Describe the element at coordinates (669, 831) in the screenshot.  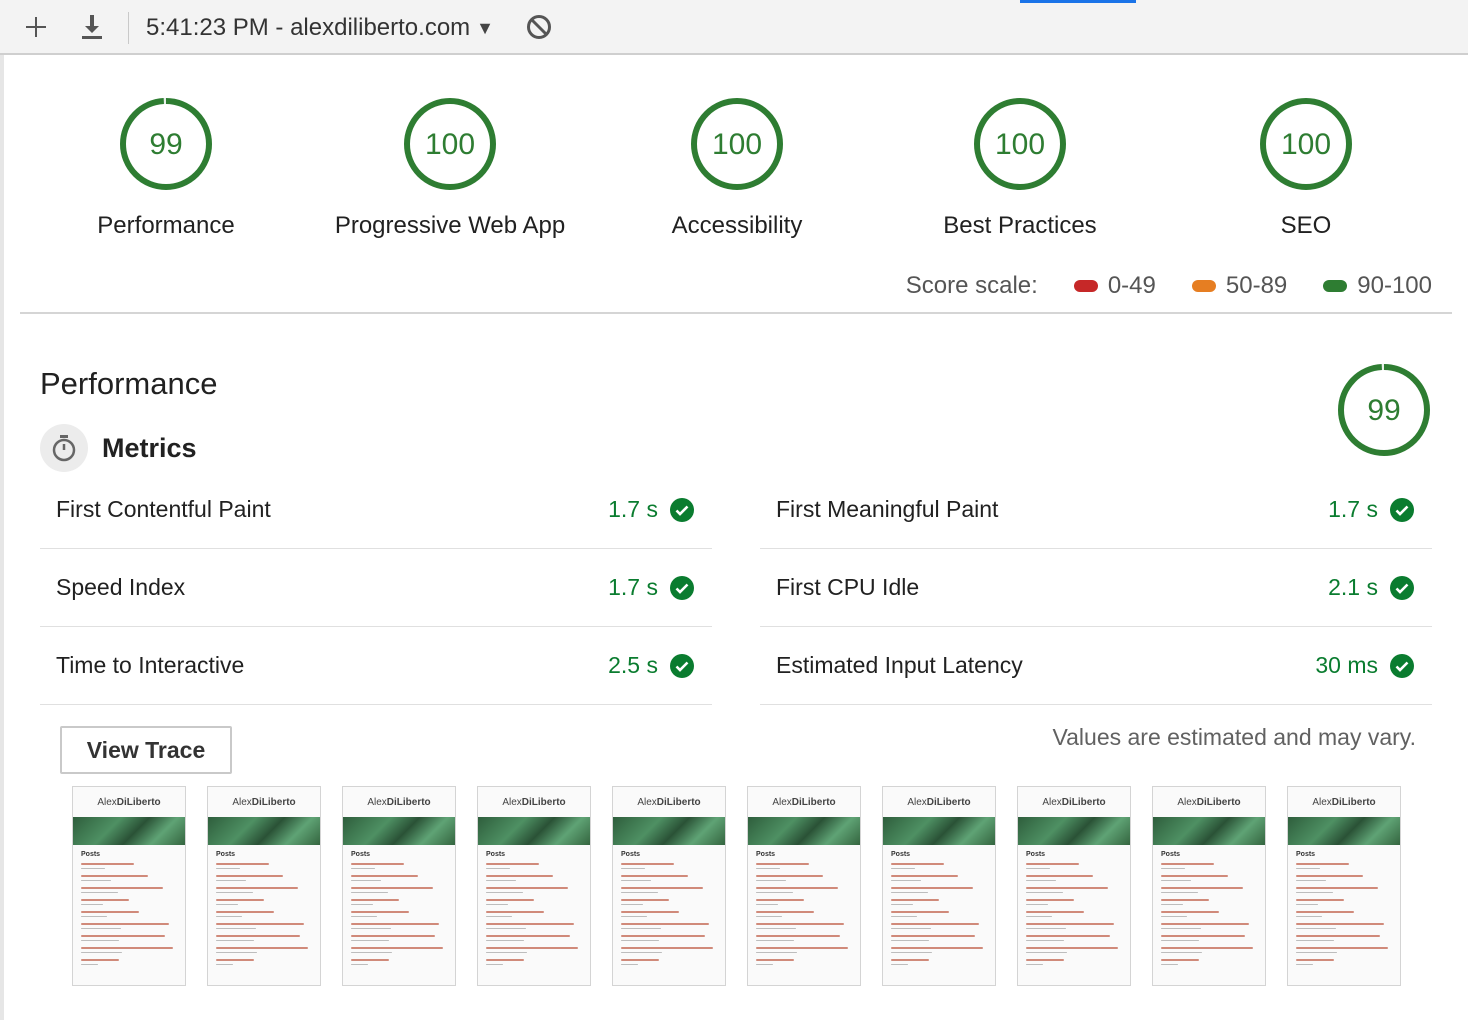
I see `frame-hero-image` at that location.